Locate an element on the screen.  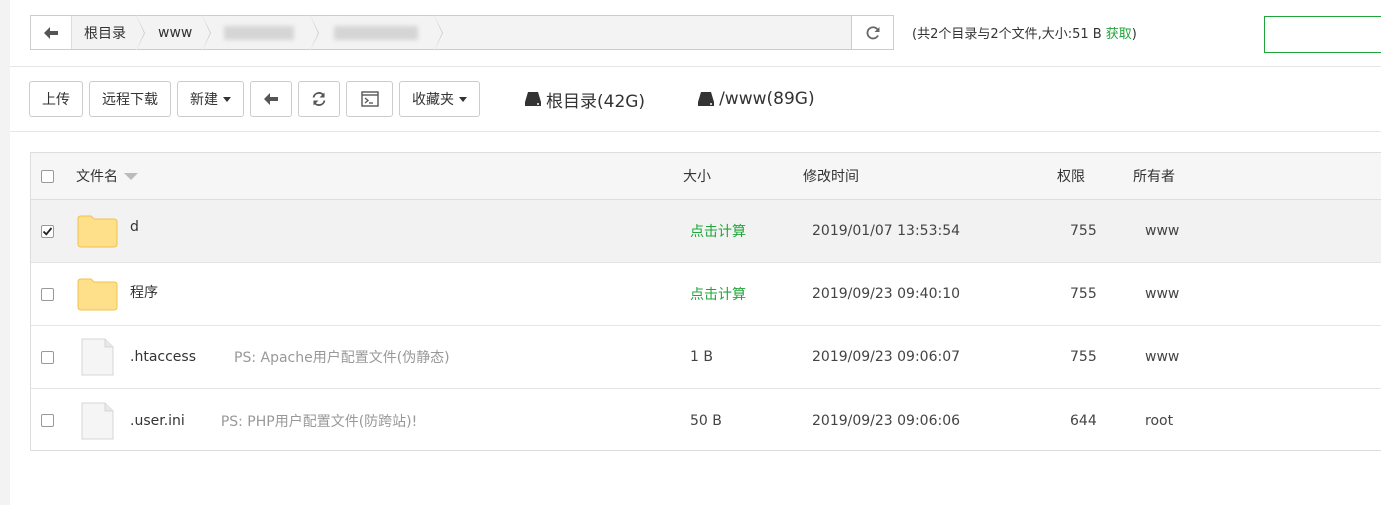
breadcrumb-www: www is located at coordinates (174, 33).